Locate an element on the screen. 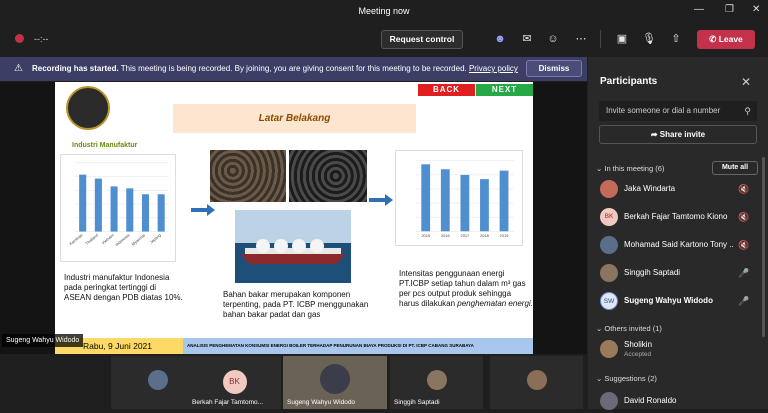 This screenshot has height=413, width=768. recording-indicator-icon is located at coordinates (19, 38).